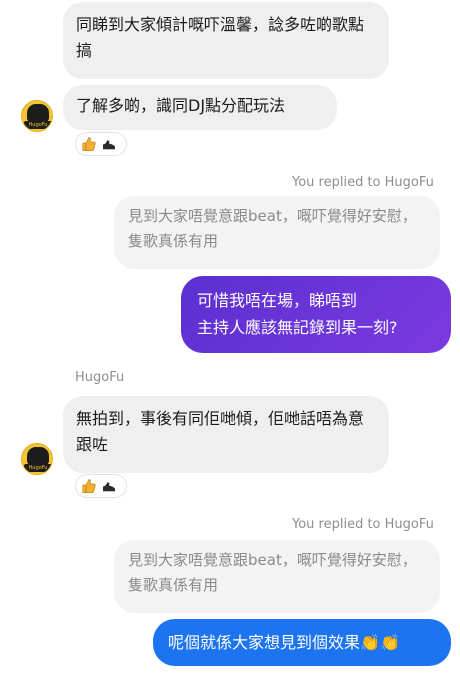  I want to click on incoming-message-3: 無拍到，事後有同佢哋傾，佢哋話唔為意跟咗, so click(226, 434).